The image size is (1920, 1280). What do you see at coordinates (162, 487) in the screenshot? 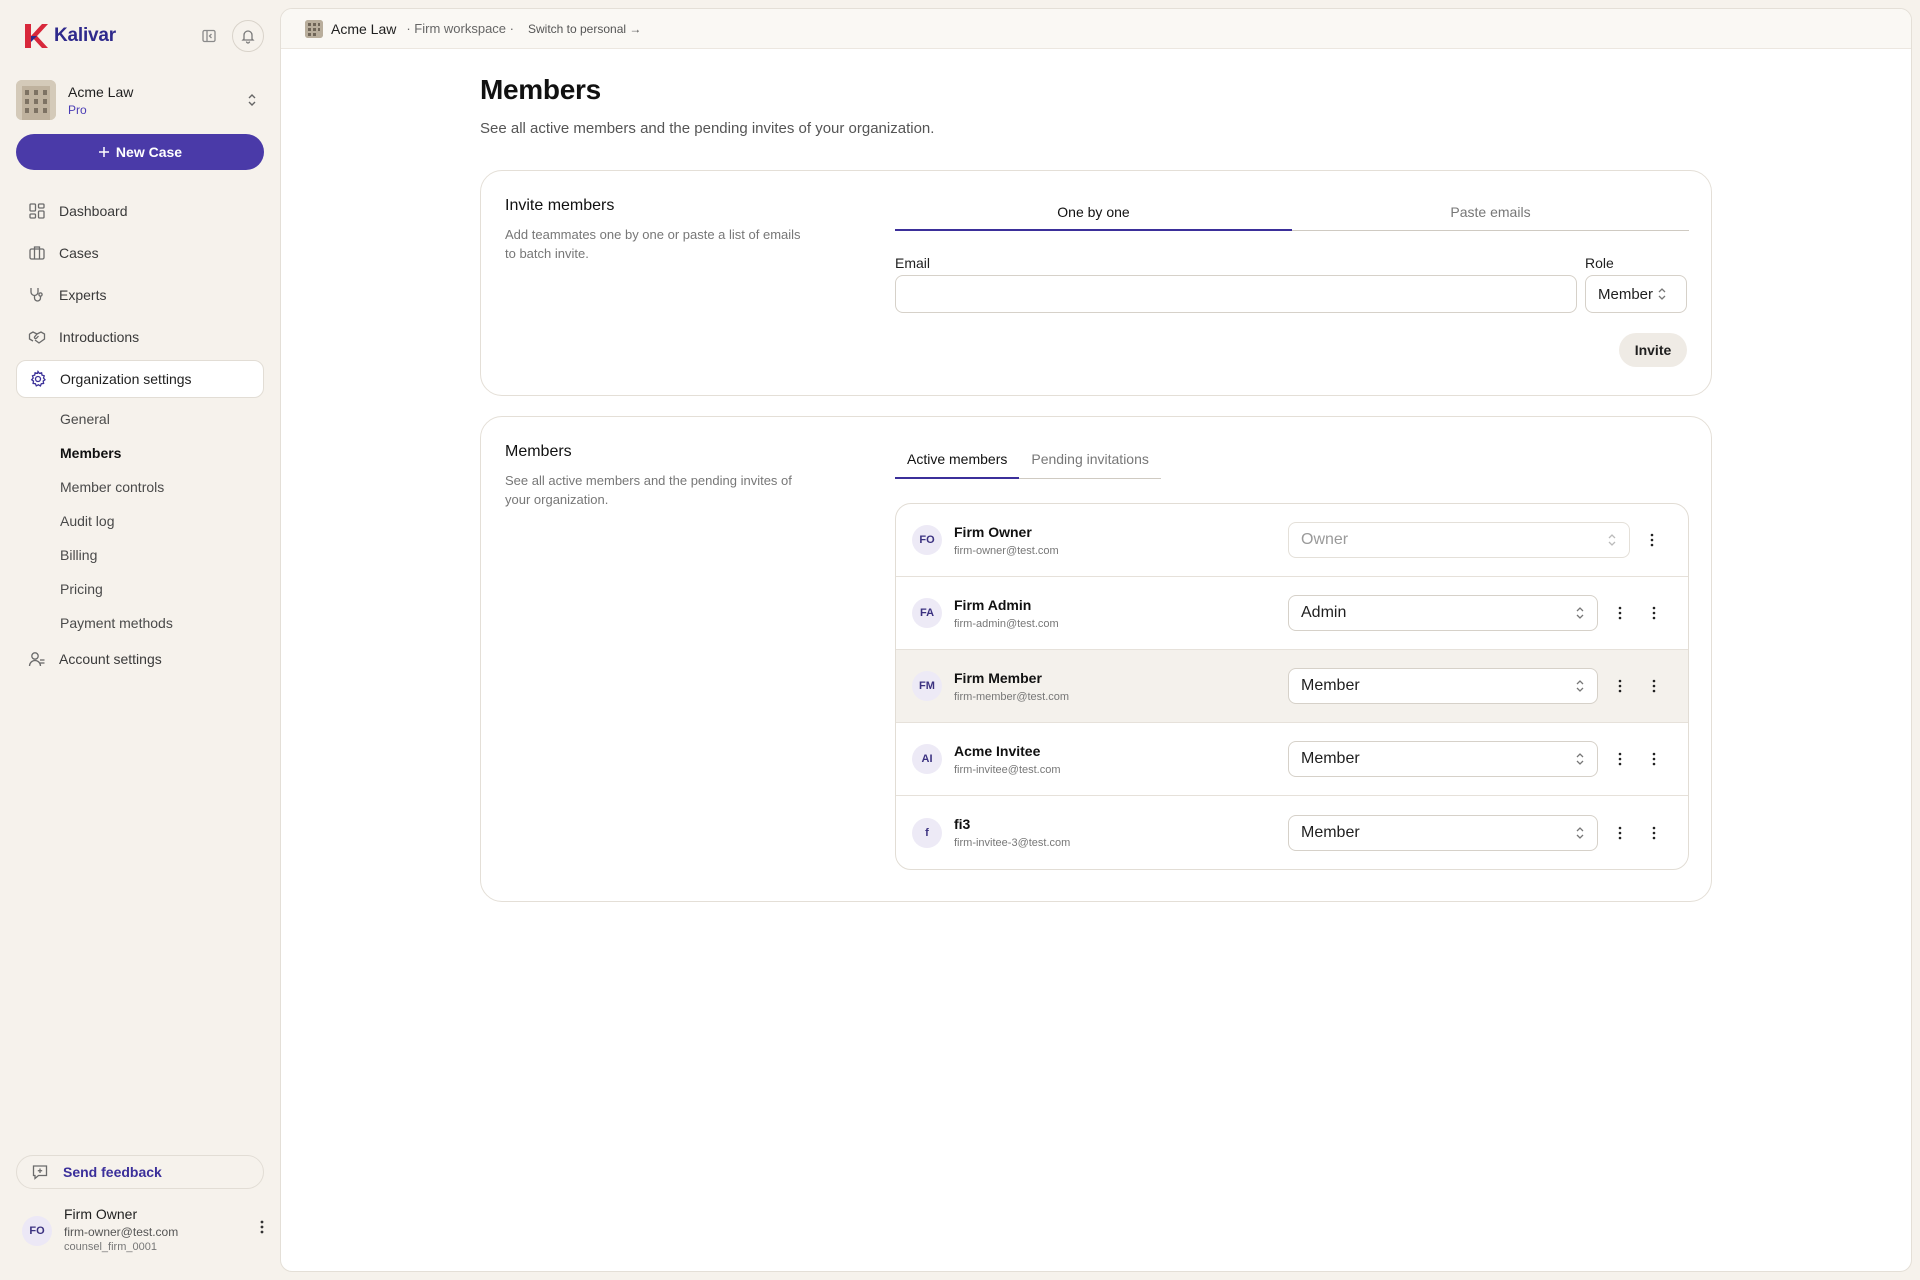
I see `subnav-item-member-controls: Member controls` at bounding box center [162, 487].